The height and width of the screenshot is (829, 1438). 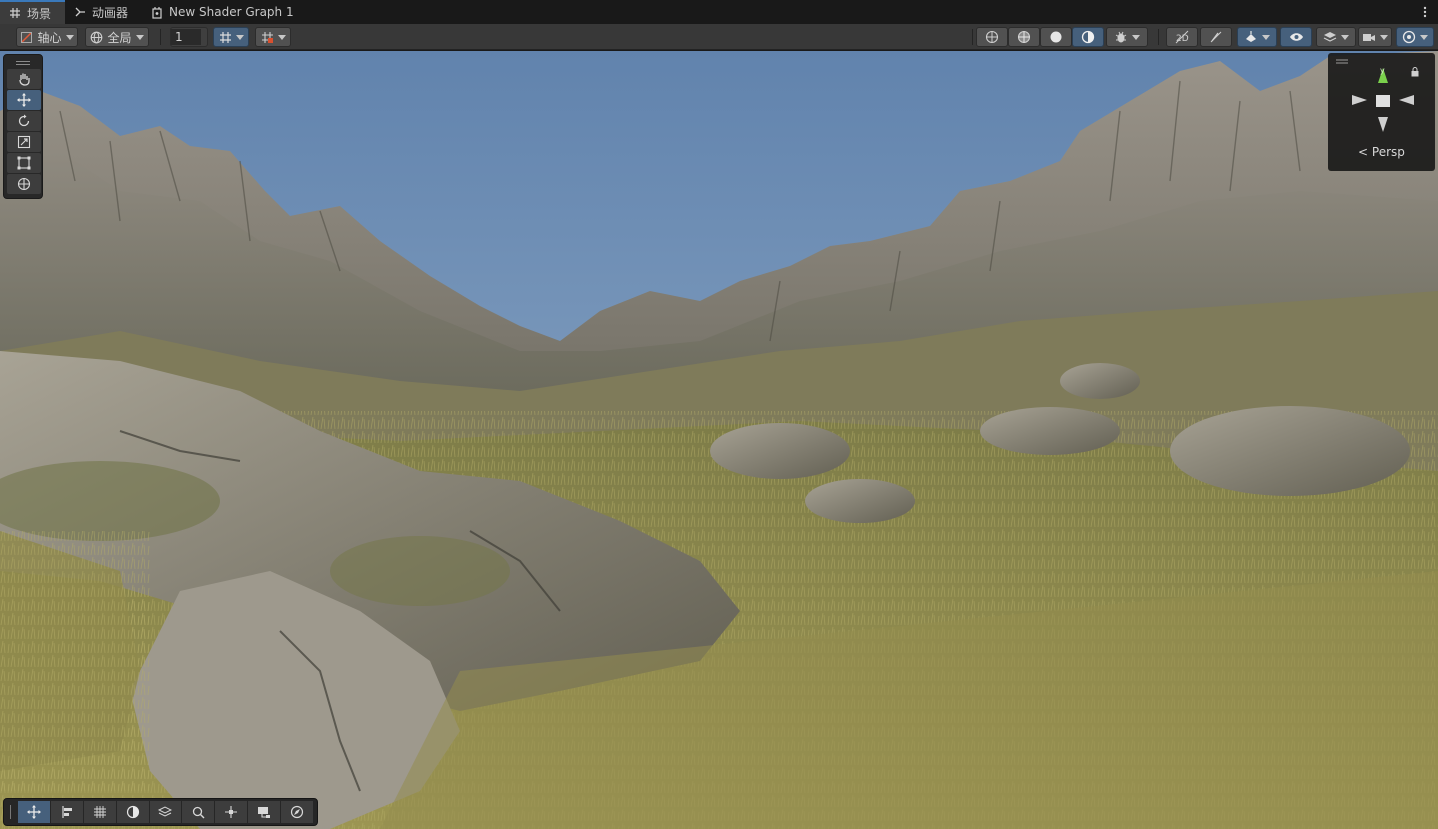 I want to click on camera-icon, so click(x=1369, y=37).